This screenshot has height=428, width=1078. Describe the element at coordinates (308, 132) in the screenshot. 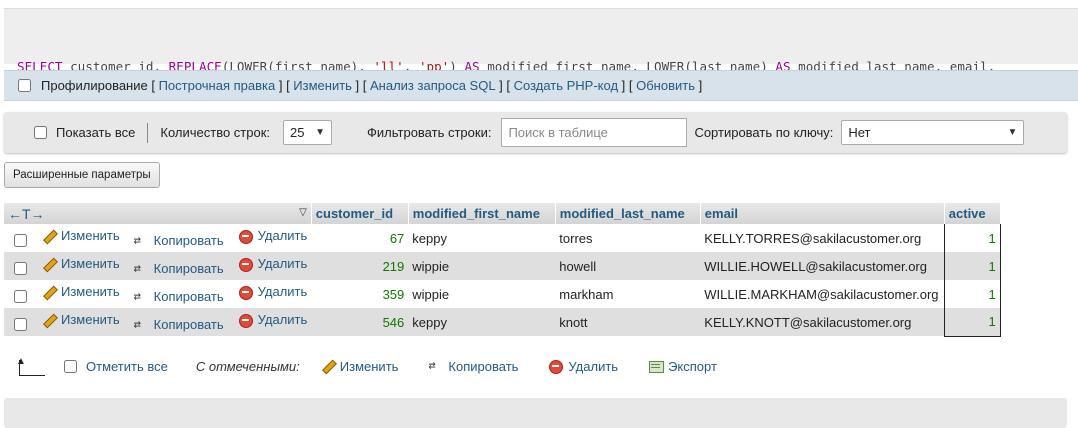

I see `rows-count-select: 25 ▼` at that location.